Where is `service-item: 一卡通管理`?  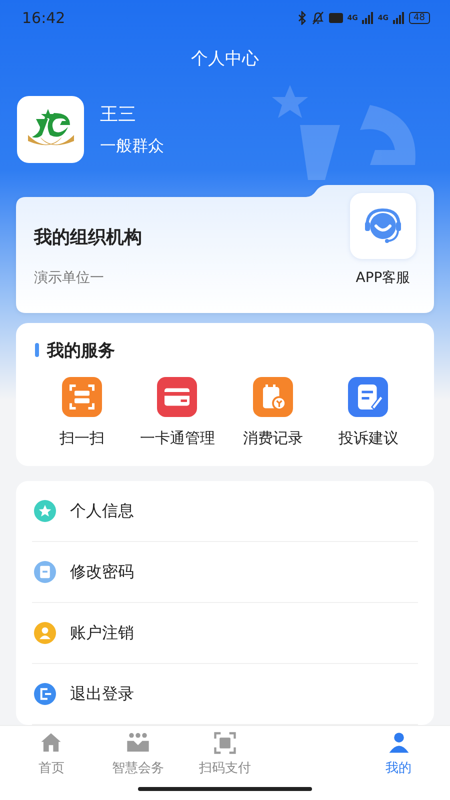
service-item: 一卡通管理 is located at coordinates (177, 412).